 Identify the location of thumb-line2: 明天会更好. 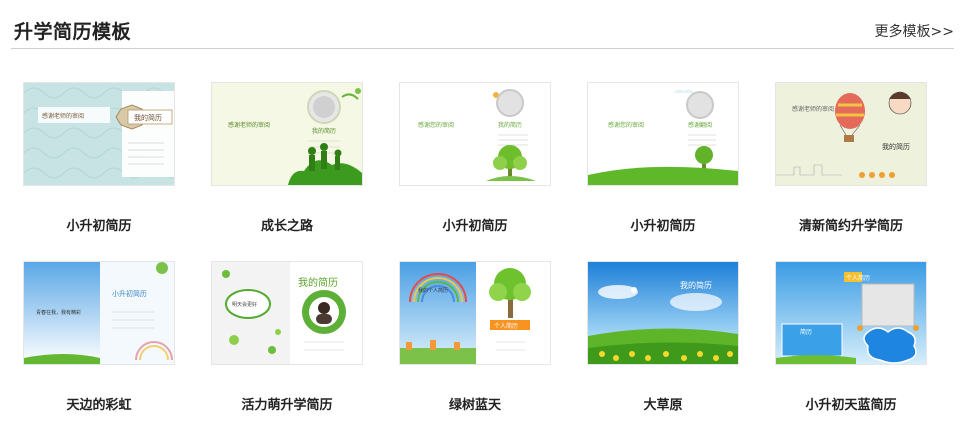
(244, 304).